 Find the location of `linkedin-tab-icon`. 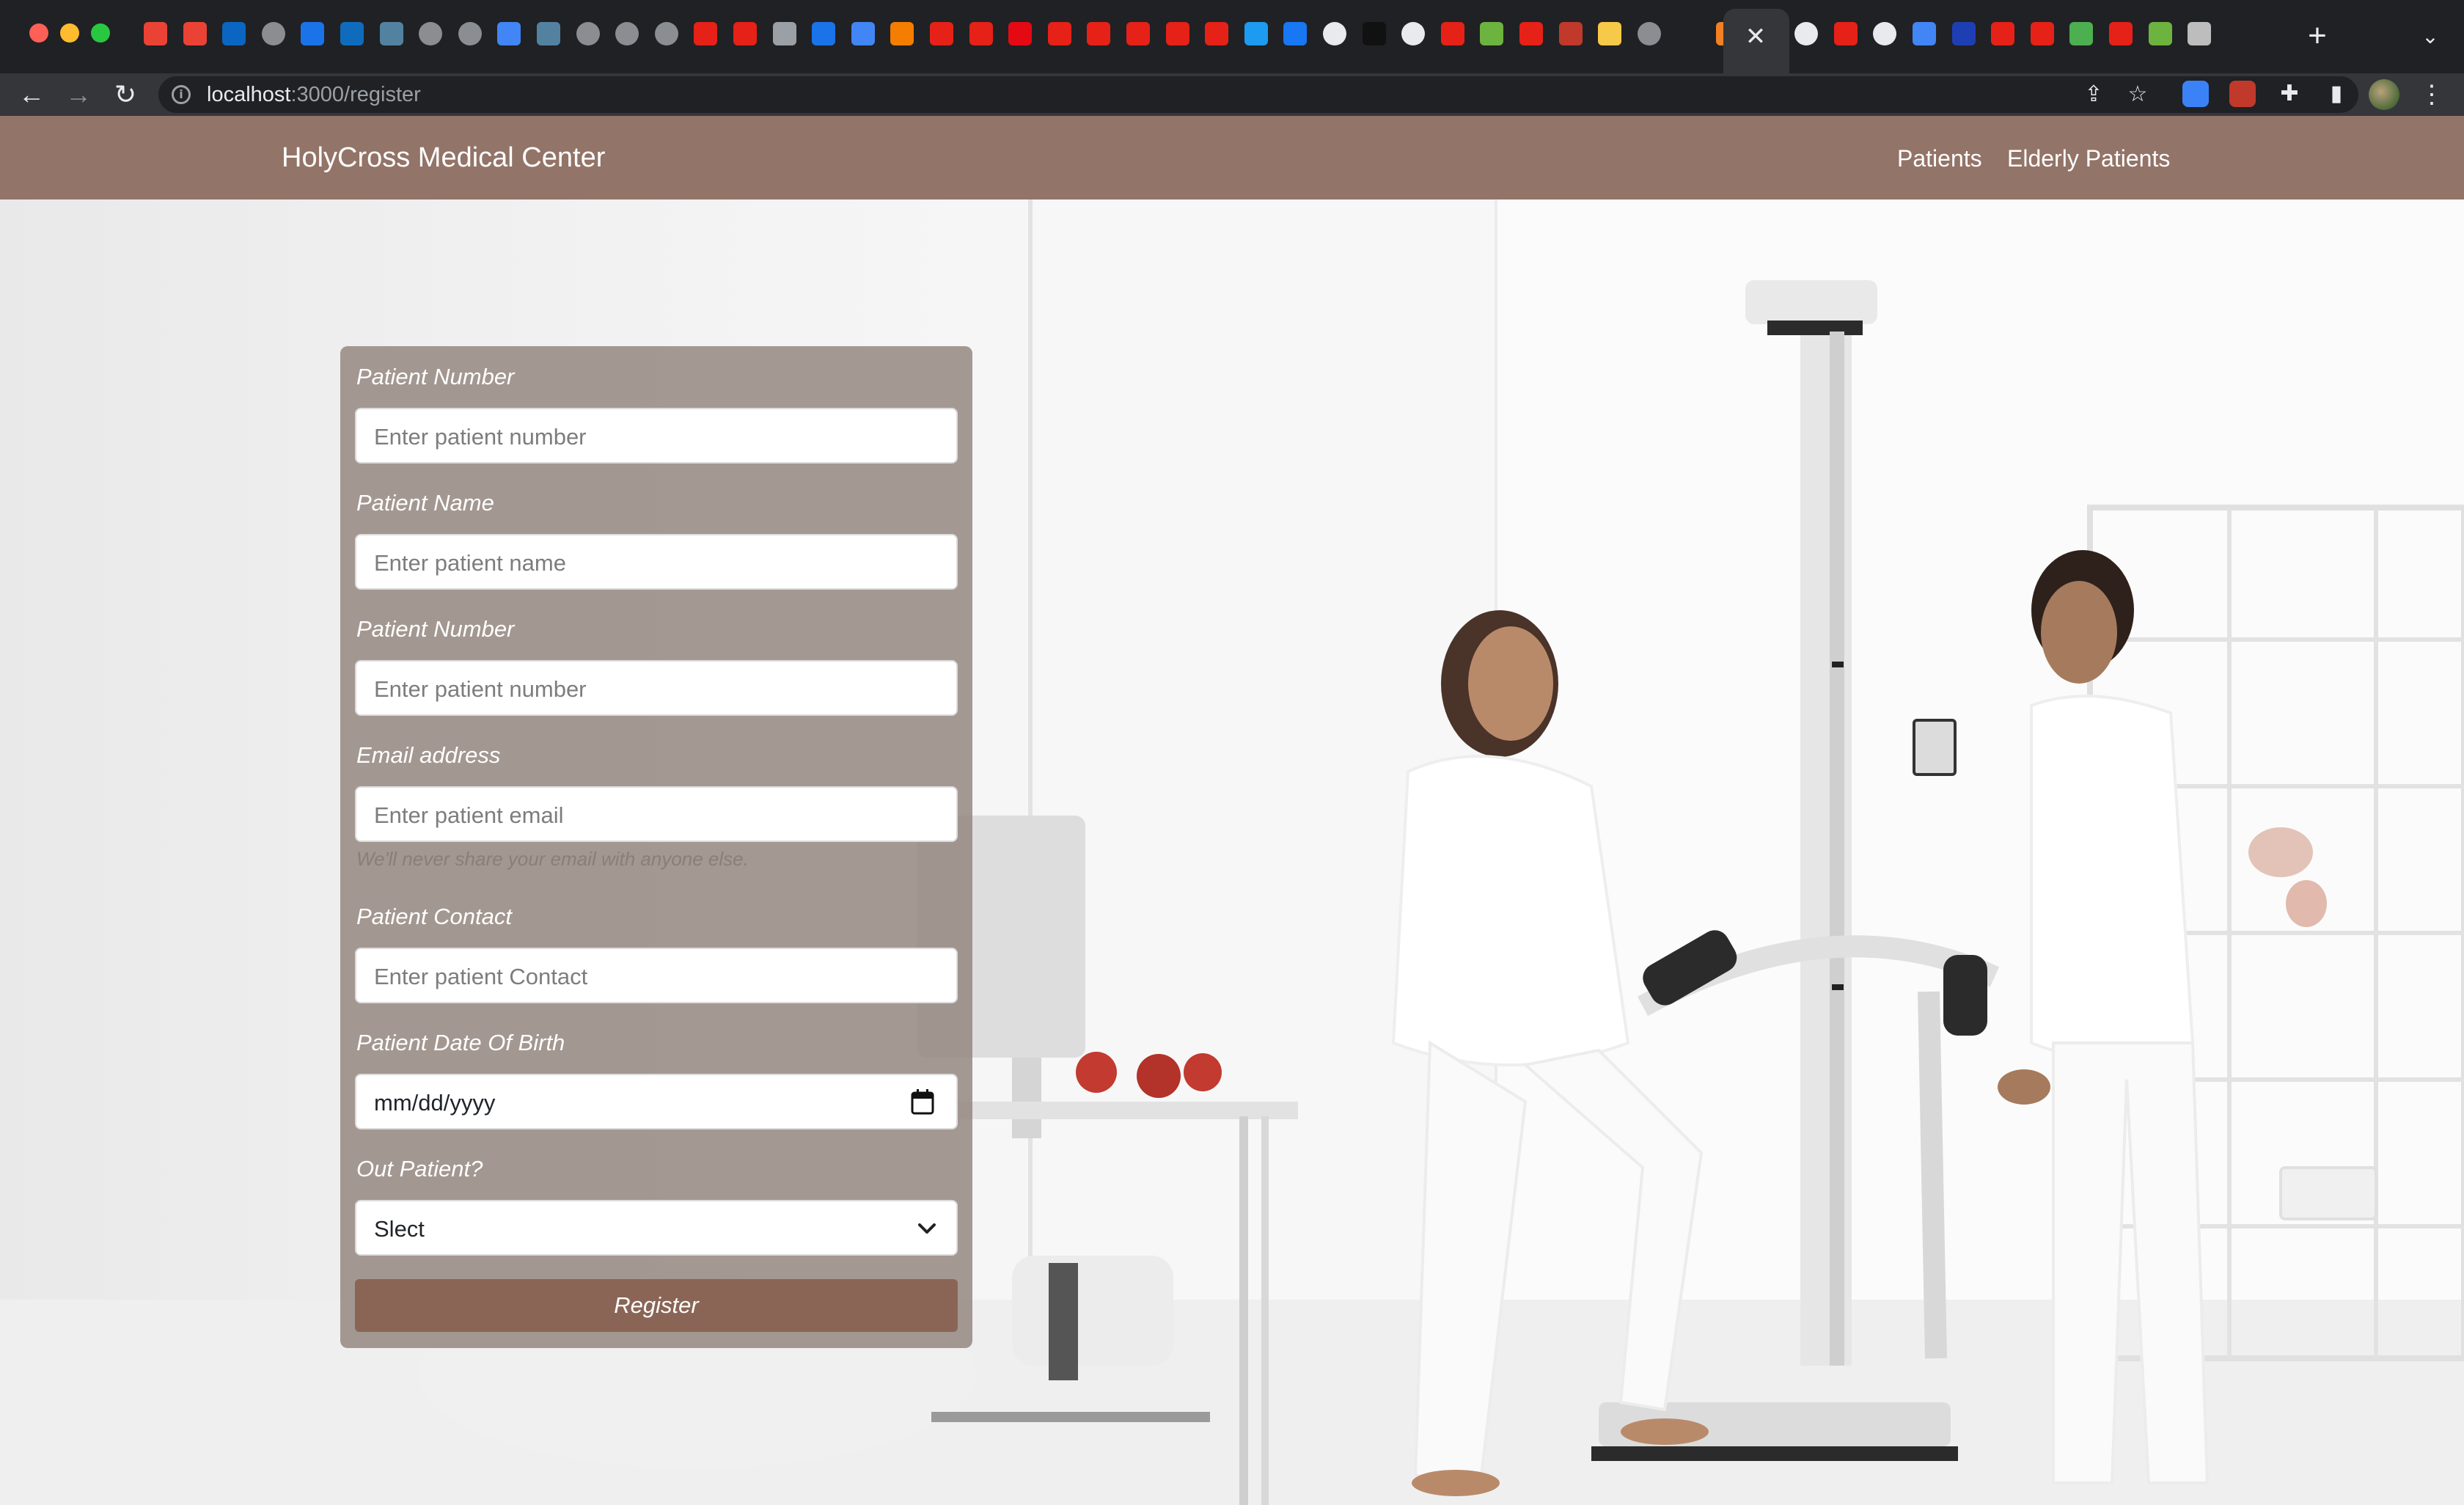

linkedin-tab-icon is located at coordinates (234, 33).